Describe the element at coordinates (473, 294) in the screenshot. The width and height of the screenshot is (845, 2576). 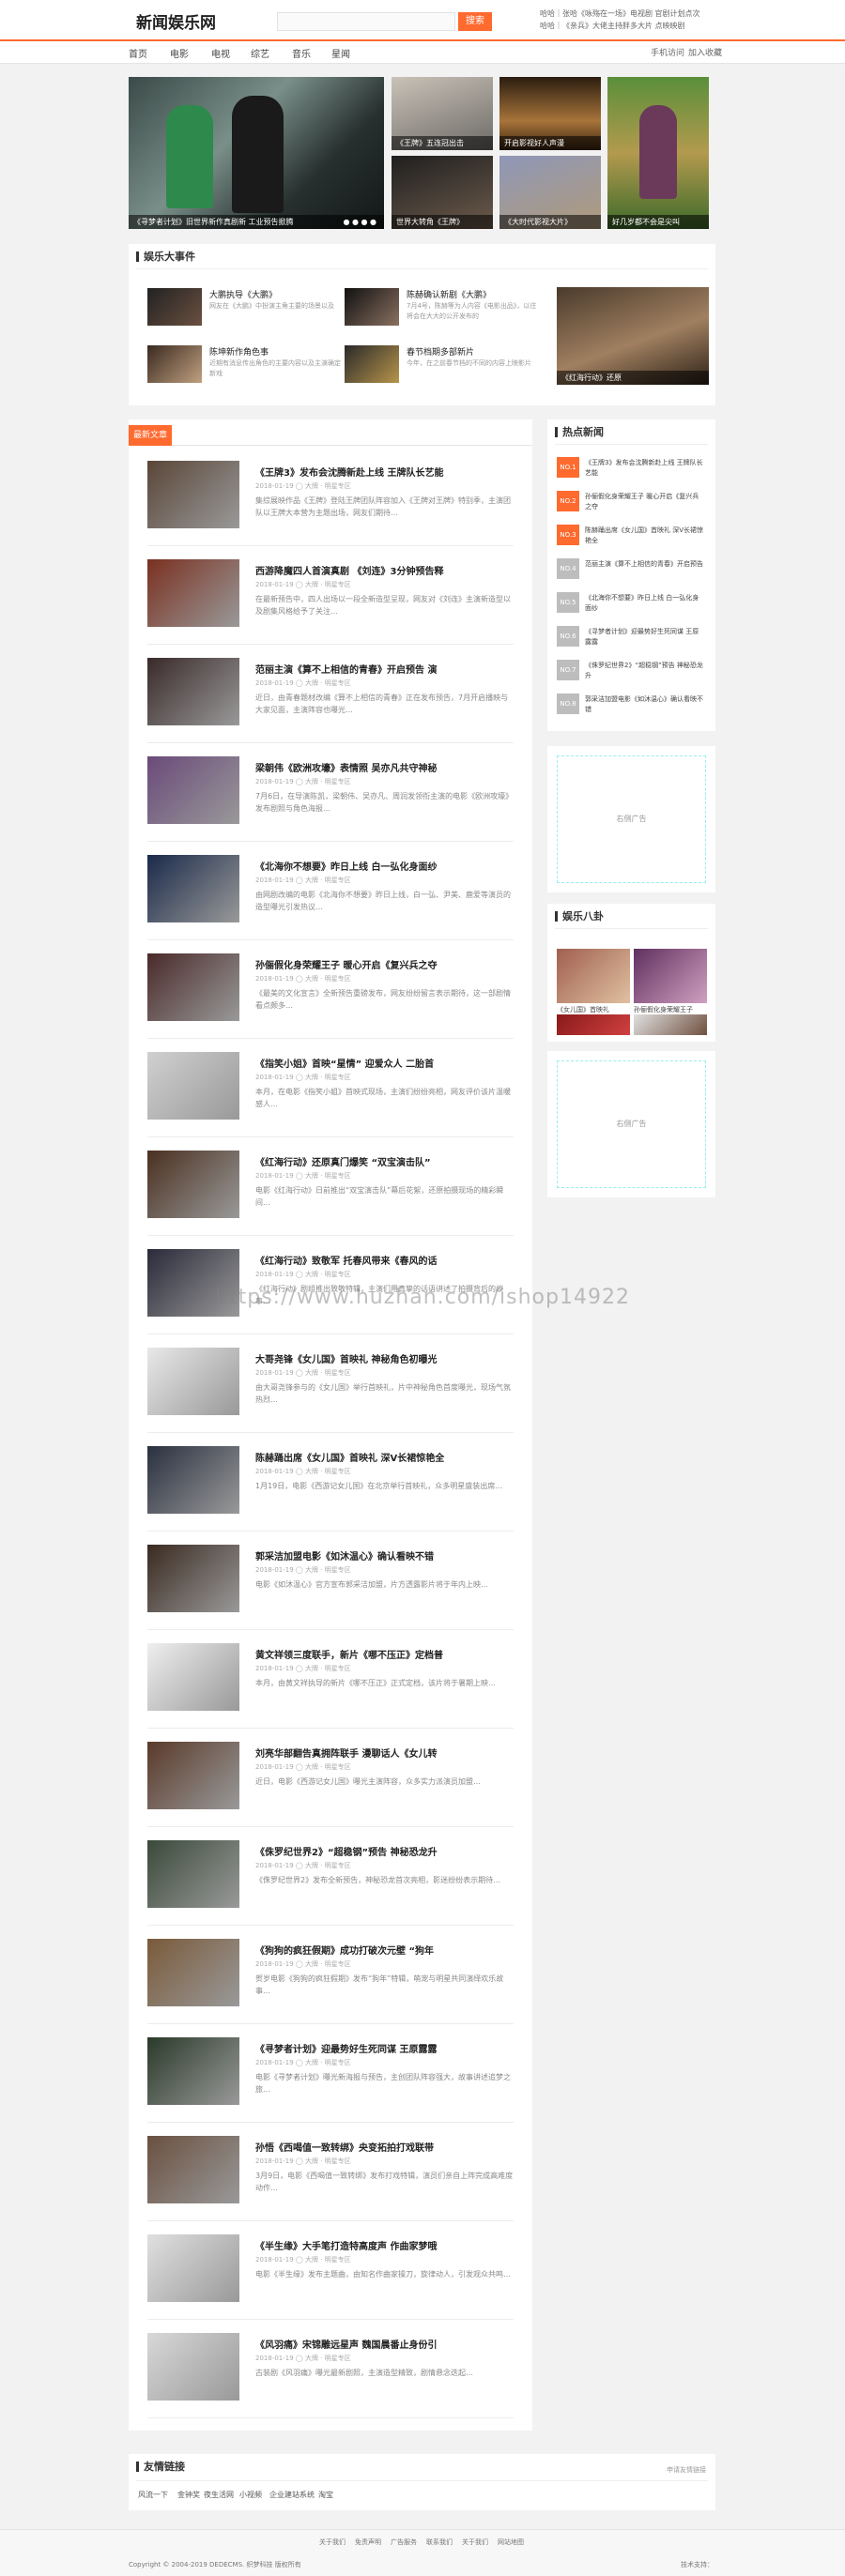
I see `event-title: 陈赫确认新剧《大鹏》` at that location.